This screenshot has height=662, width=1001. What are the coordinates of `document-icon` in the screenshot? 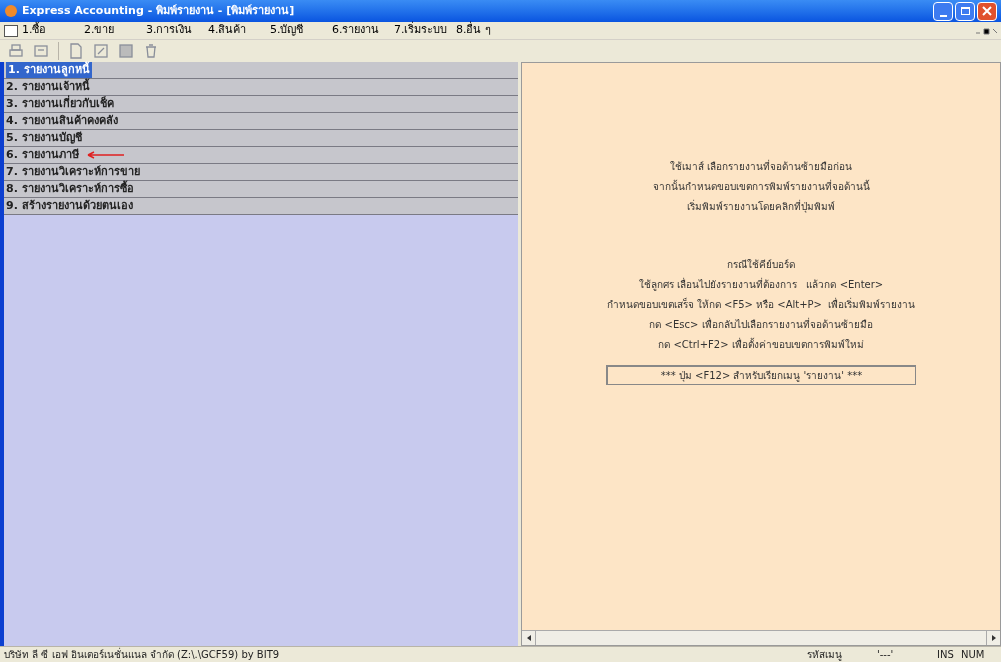 It's located at (11, 30).